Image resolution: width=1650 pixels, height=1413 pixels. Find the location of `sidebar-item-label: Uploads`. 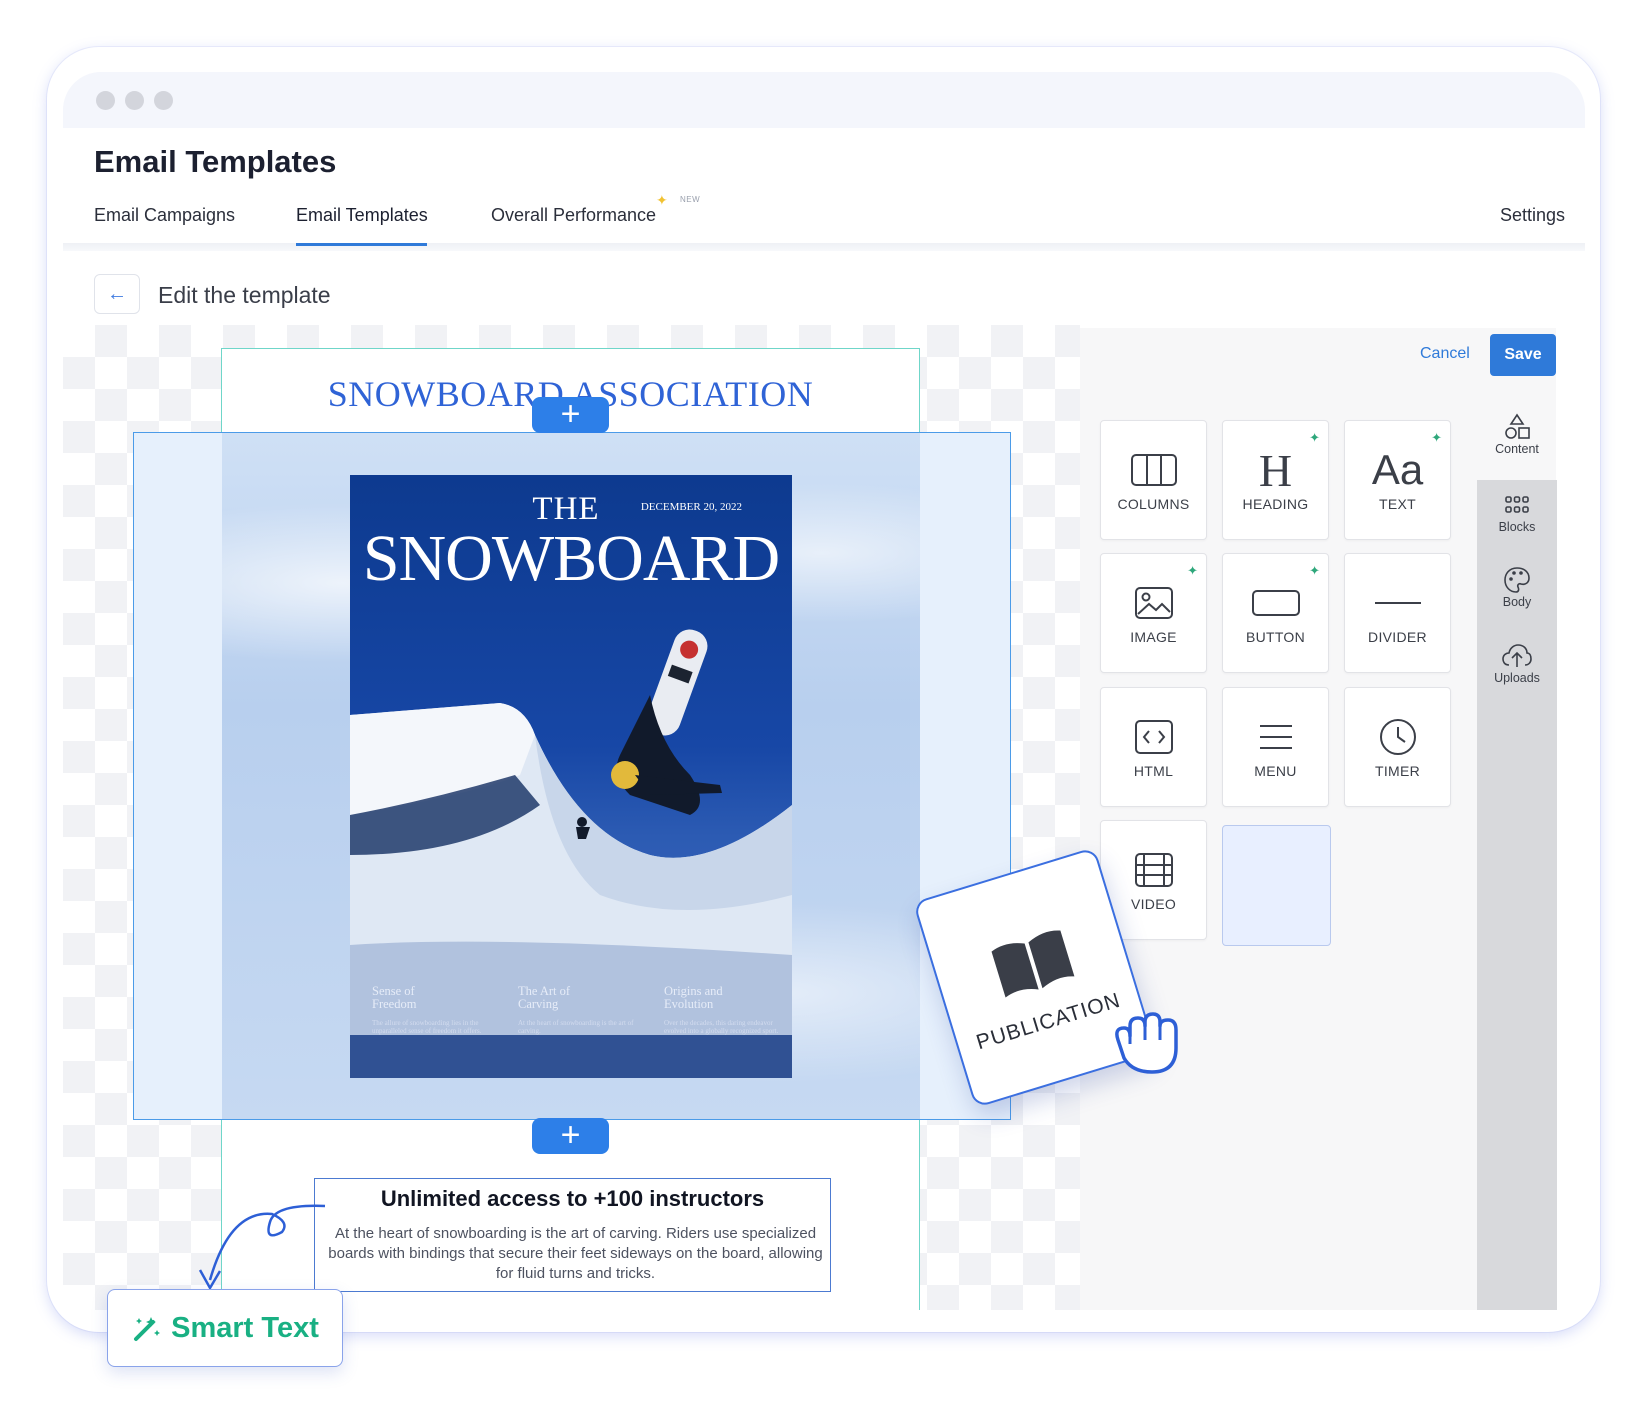

sidebar-item-label: Uploads is located at coordinates (1517, 678).